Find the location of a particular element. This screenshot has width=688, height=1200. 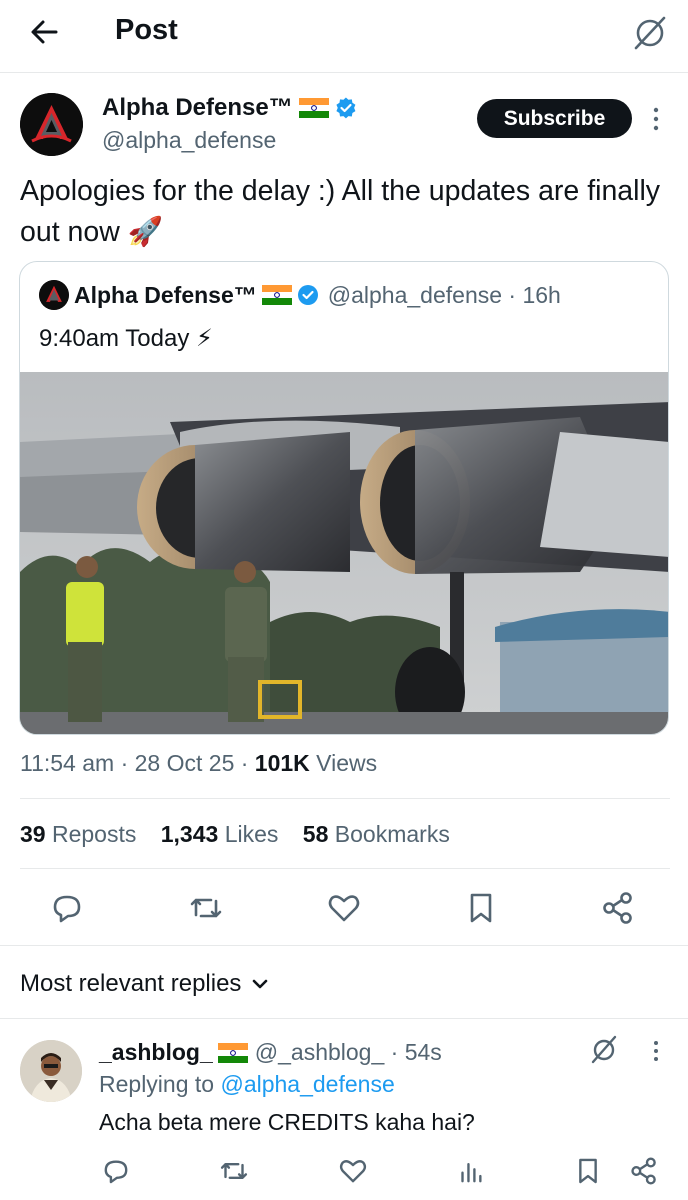

bookmarks-stat: 58 Bookmarks is located at coordinates (376, 834).